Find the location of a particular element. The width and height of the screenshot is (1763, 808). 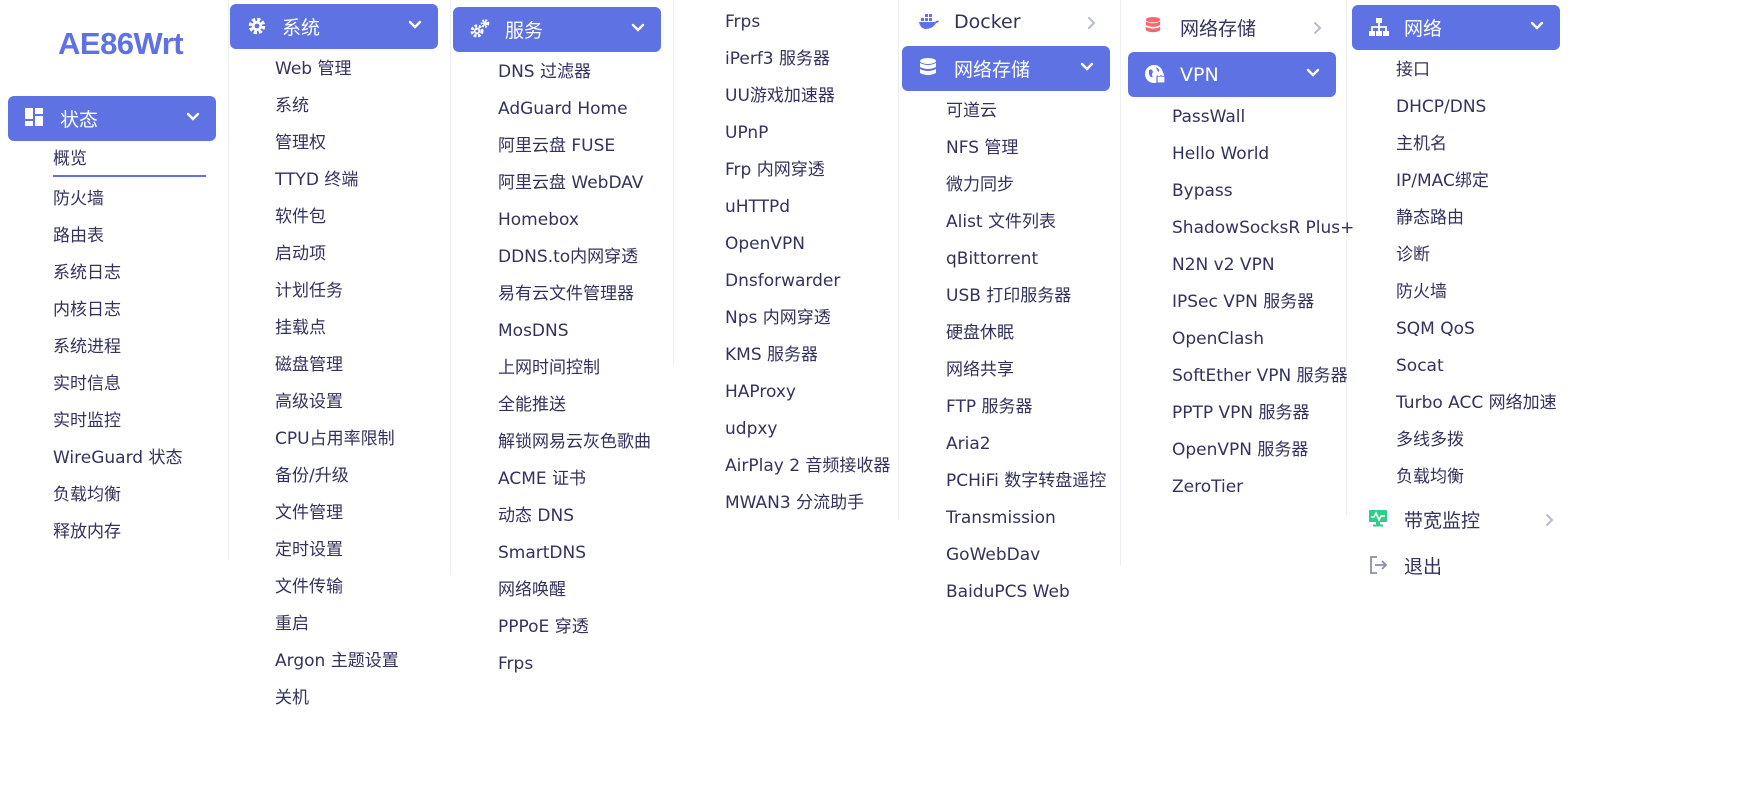

menu-item: 系统日志 is located at coordinates (109, 271).